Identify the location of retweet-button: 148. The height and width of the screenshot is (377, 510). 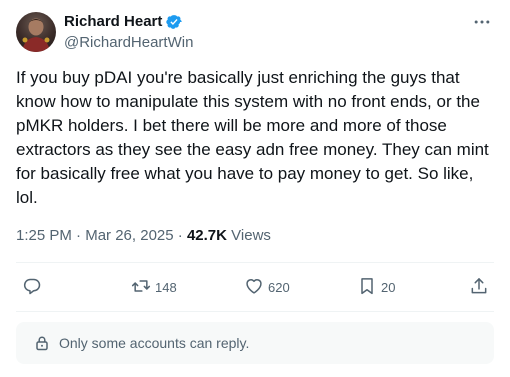
(154, 287).